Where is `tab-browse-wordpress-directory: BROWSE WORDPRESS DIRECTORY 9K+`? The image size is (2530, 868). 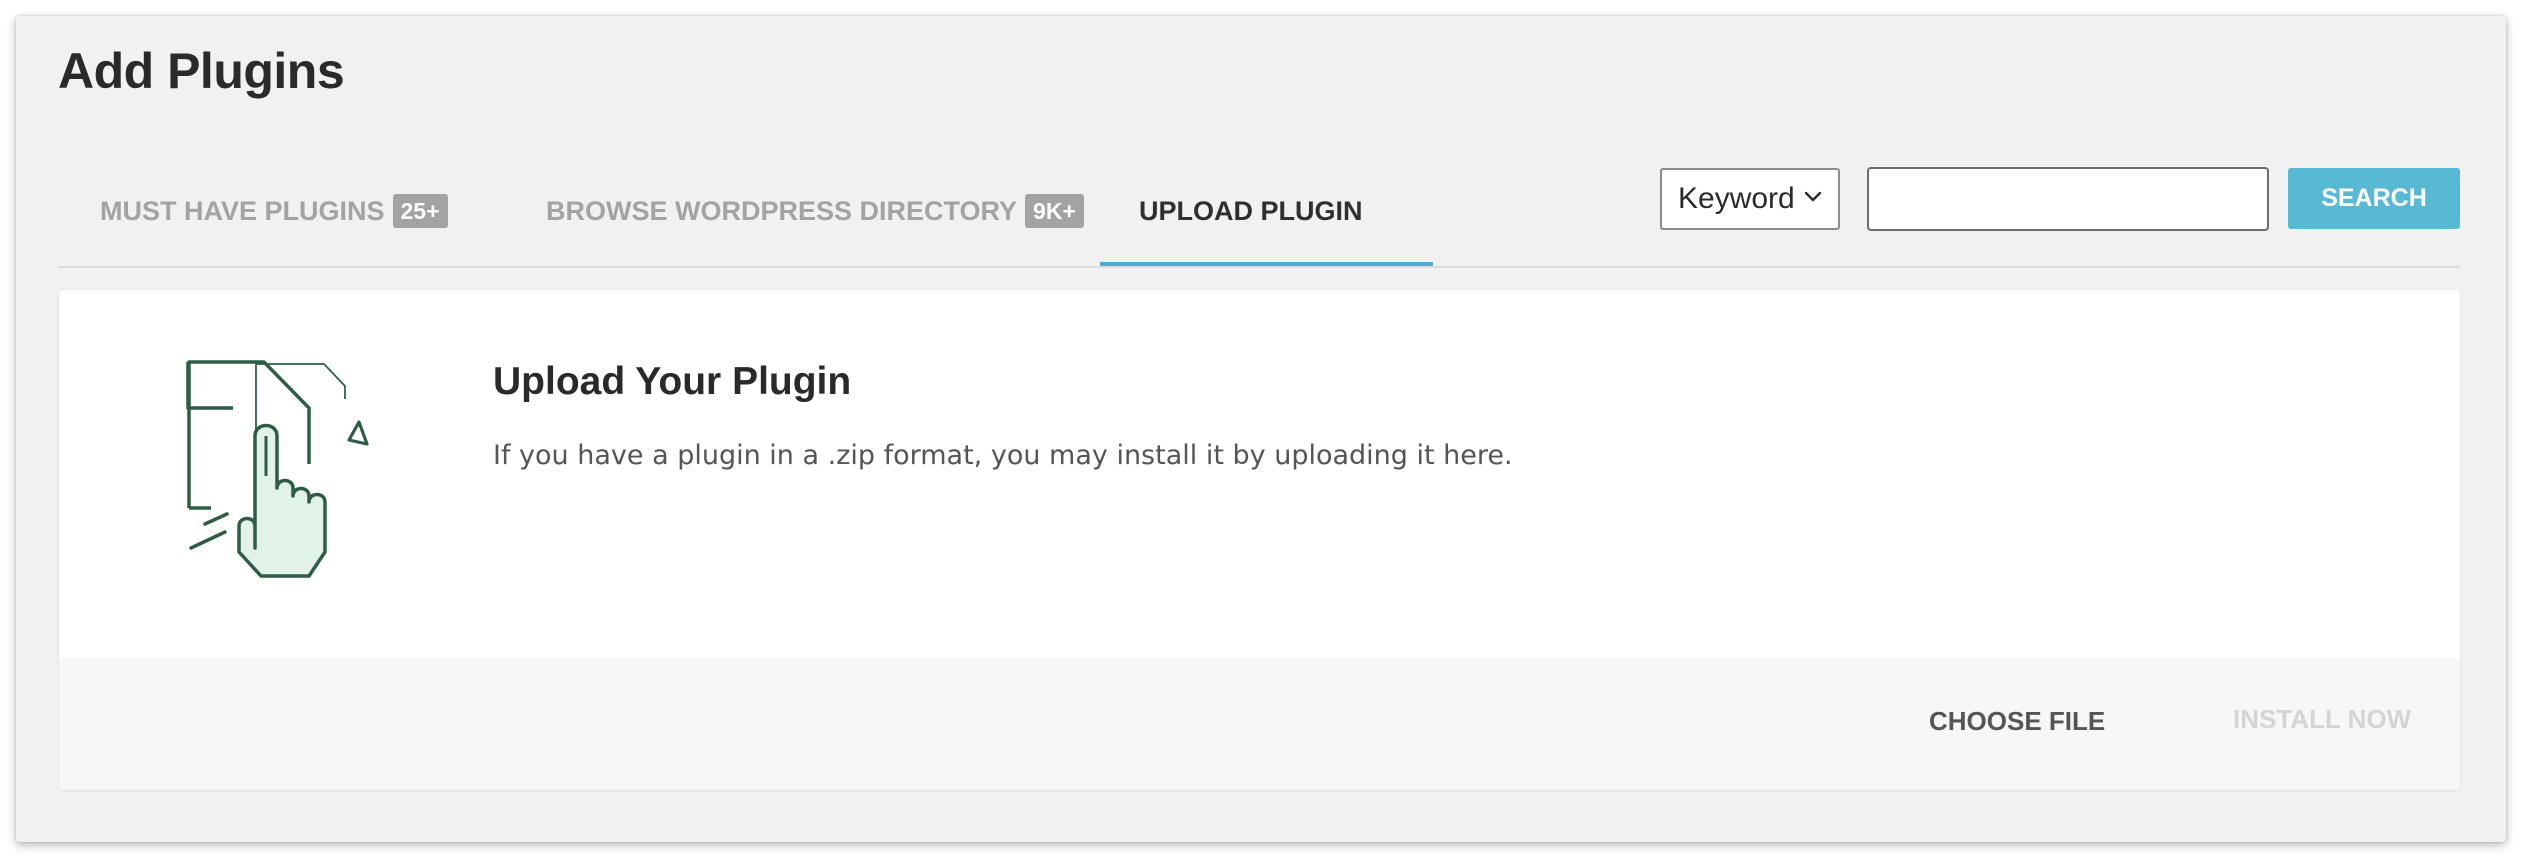
tab-browse-wordpress-directory: BROWSE WORDPRESS DIRECTORY 9K+ is located at coordinates (815, 211).